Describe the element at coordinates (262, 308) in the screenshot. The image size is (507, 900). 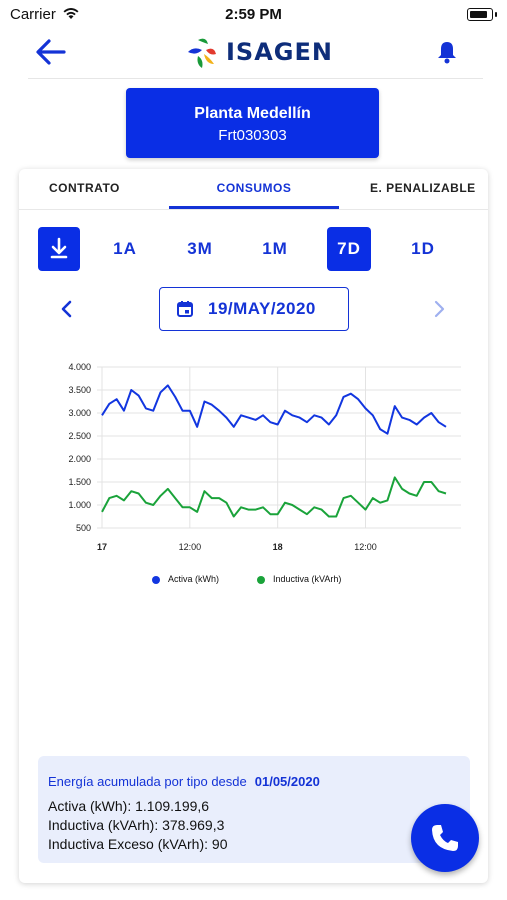
I see `selected-date: 19/MAY/2020` at that location.